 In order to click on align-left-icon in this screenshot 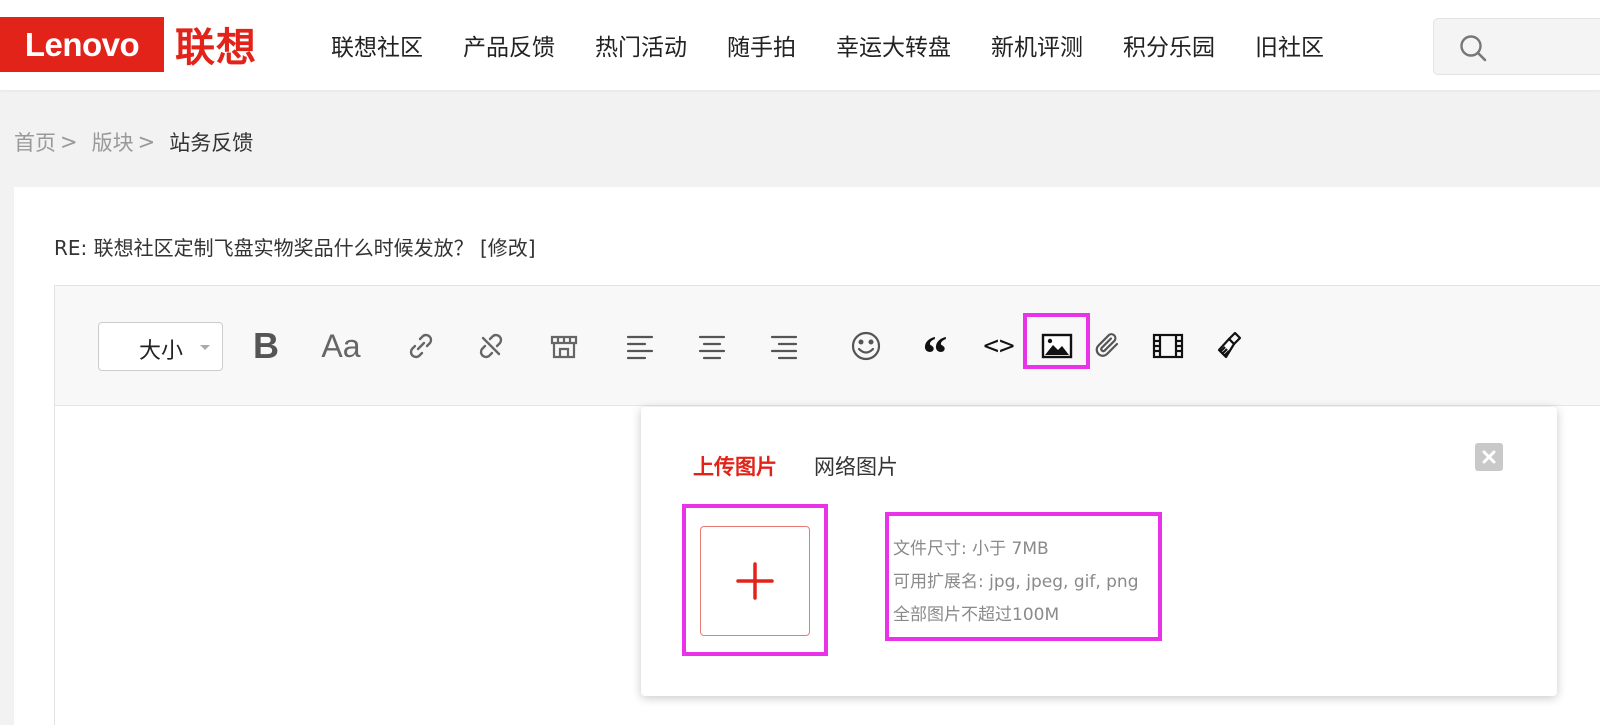, I will do `click(640, 347)`.